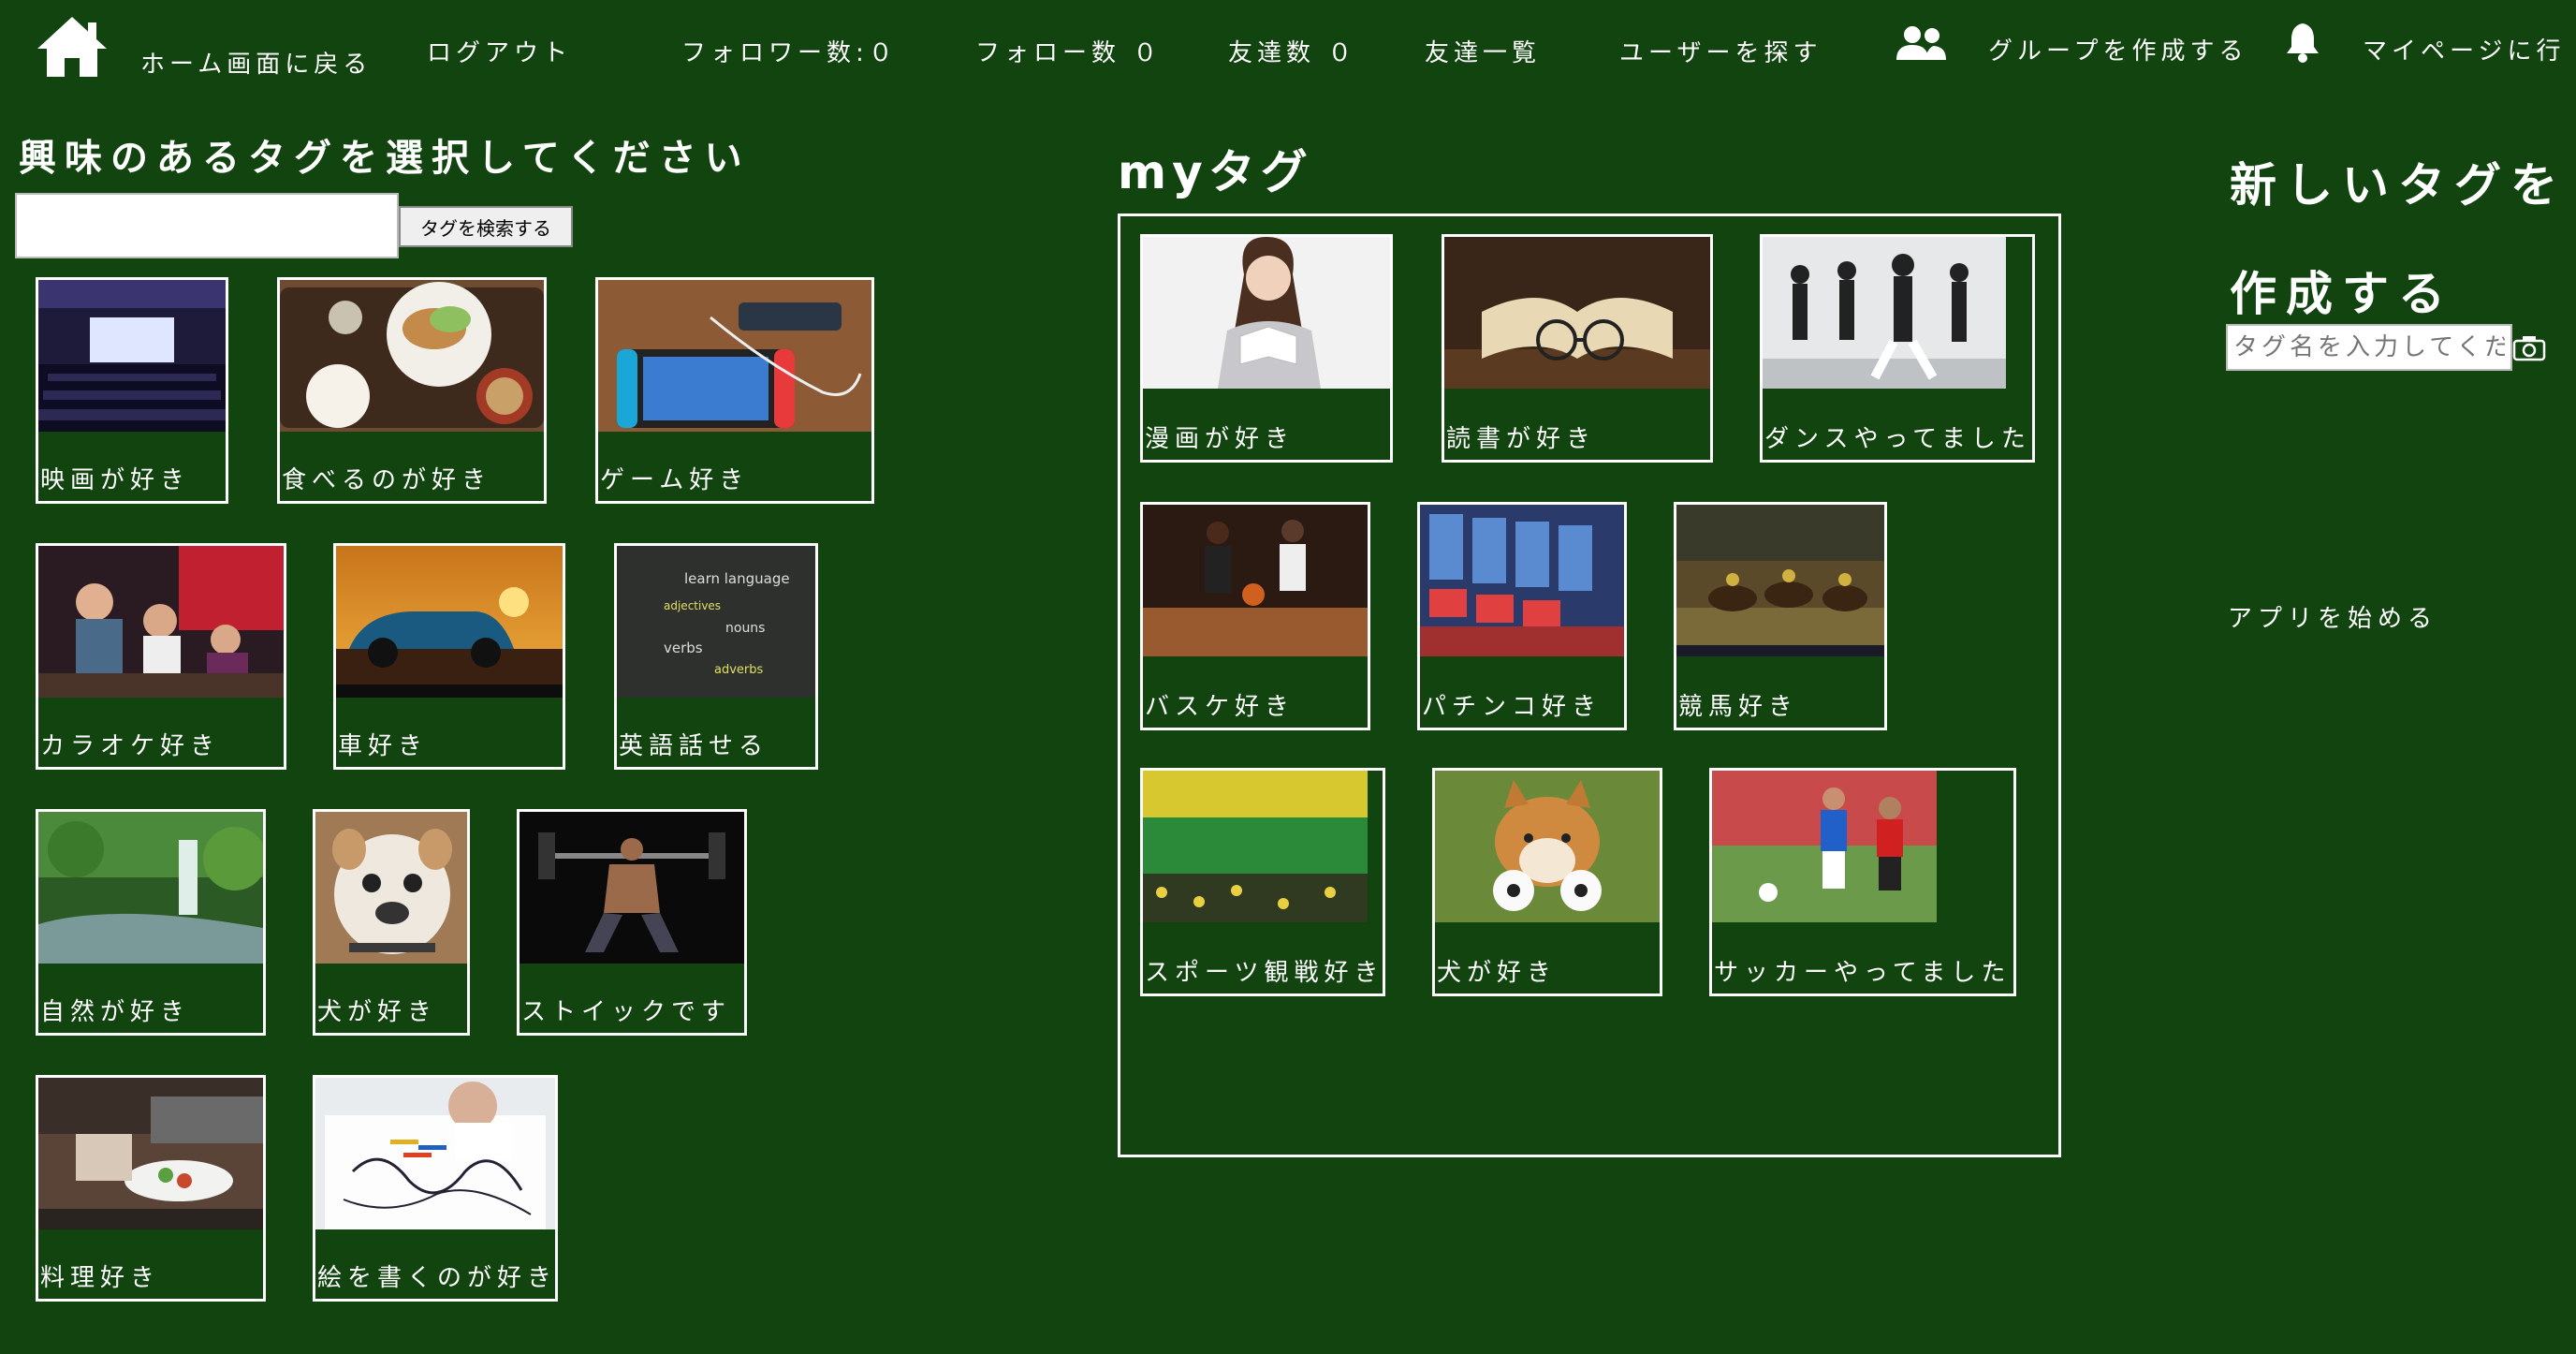 The image size is (2576, 1354). Describe the element at coordinates (626, 1012) in the screenshot. I see `tag-label: ストイックです` at that location.